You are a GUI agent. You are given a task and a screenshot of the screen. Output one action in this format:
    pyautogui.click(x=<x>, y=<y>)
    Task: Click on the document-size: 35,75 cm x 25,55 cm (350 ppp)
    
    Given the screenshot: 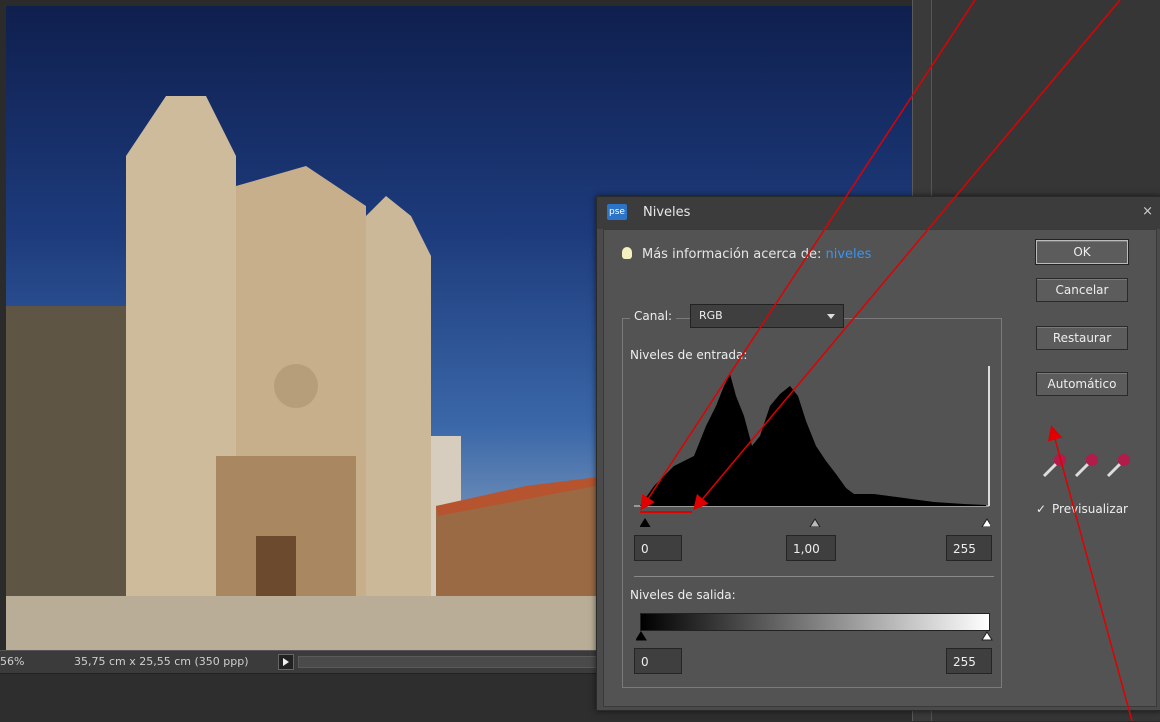 What is the action you would take?
    pyautogui.click(x=161, y=661)
    